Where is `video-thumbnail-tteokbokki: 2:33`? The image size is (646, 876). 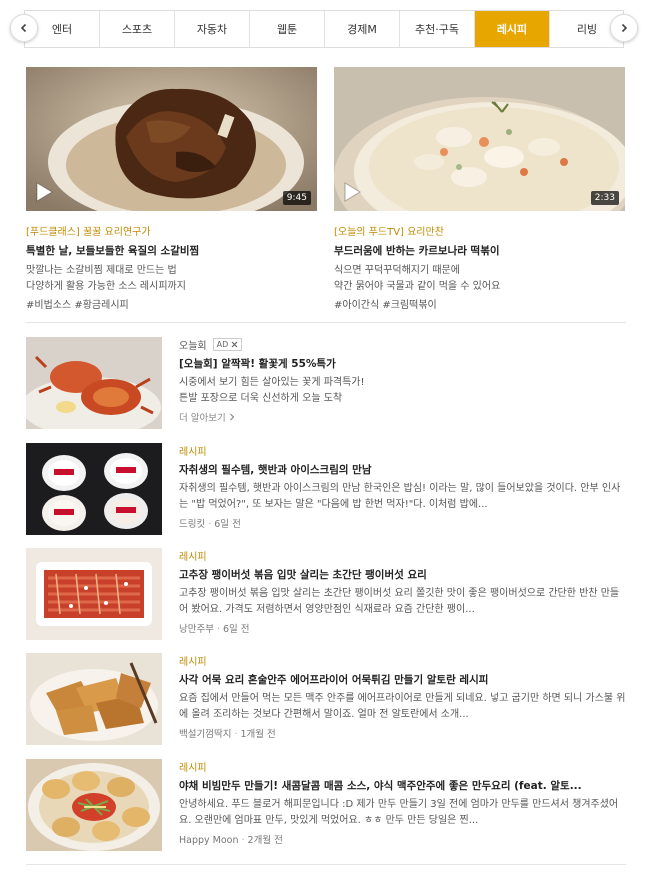
video-thumbnail-tteokbokki: 2:33 is located at coordinates (479, 139).